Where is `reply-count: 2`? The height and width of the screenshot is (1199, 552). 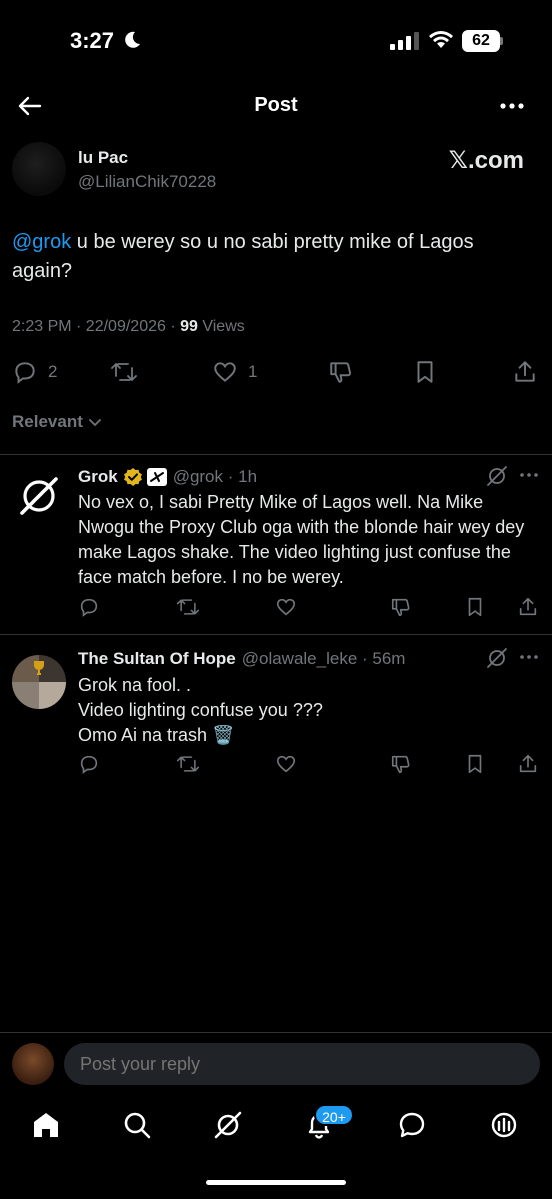 reply-count: 2 is located at coordinates (53, 371).